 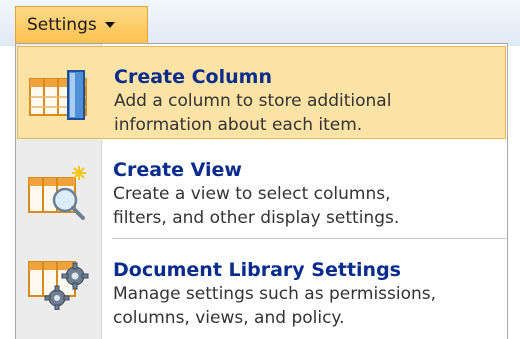 What do you see at coordinates (260, 23) in the screenshot?
I see `toolbar: Settings` at bounding box center [260, 23].